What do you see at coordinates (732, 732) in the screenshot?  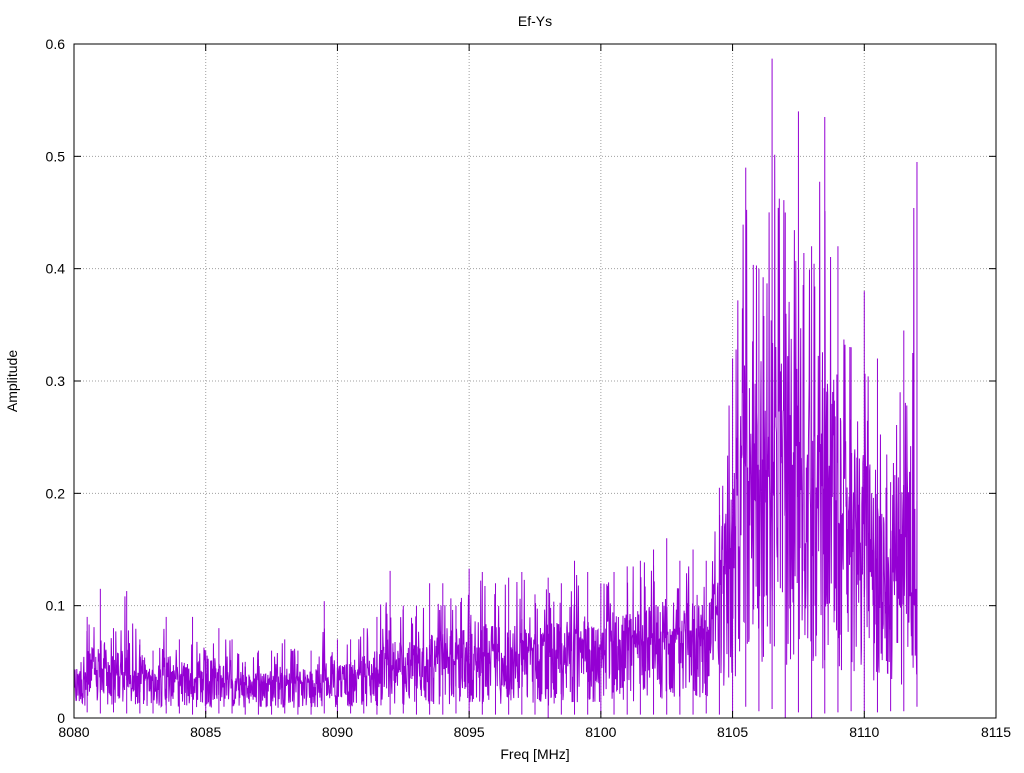 I see `x-tick-label: 8105` at bounding box center [732, 732].